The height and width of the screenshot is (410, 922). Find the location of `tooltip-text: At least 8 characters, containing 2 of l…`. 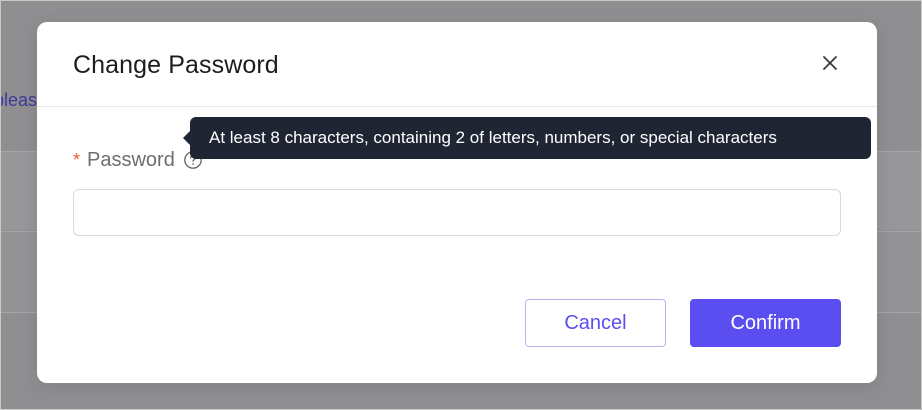

tooltip-text: At least 8 characters, containing 2 of l… is located at coordinates (493, 137).